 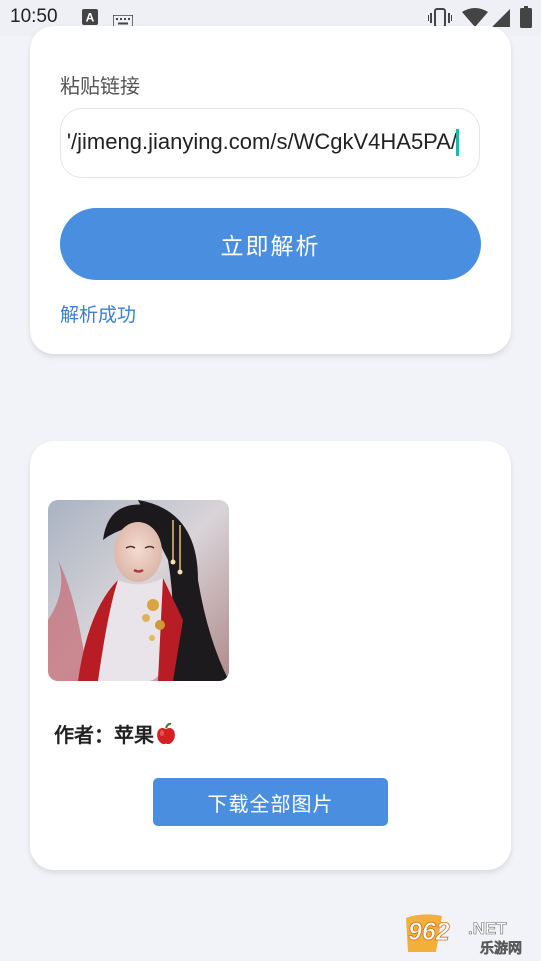 What do you see at coordinates (487, 928) in the screenshot?
I see `watermark-suffix: .NET` at bounding box center [487, 928].